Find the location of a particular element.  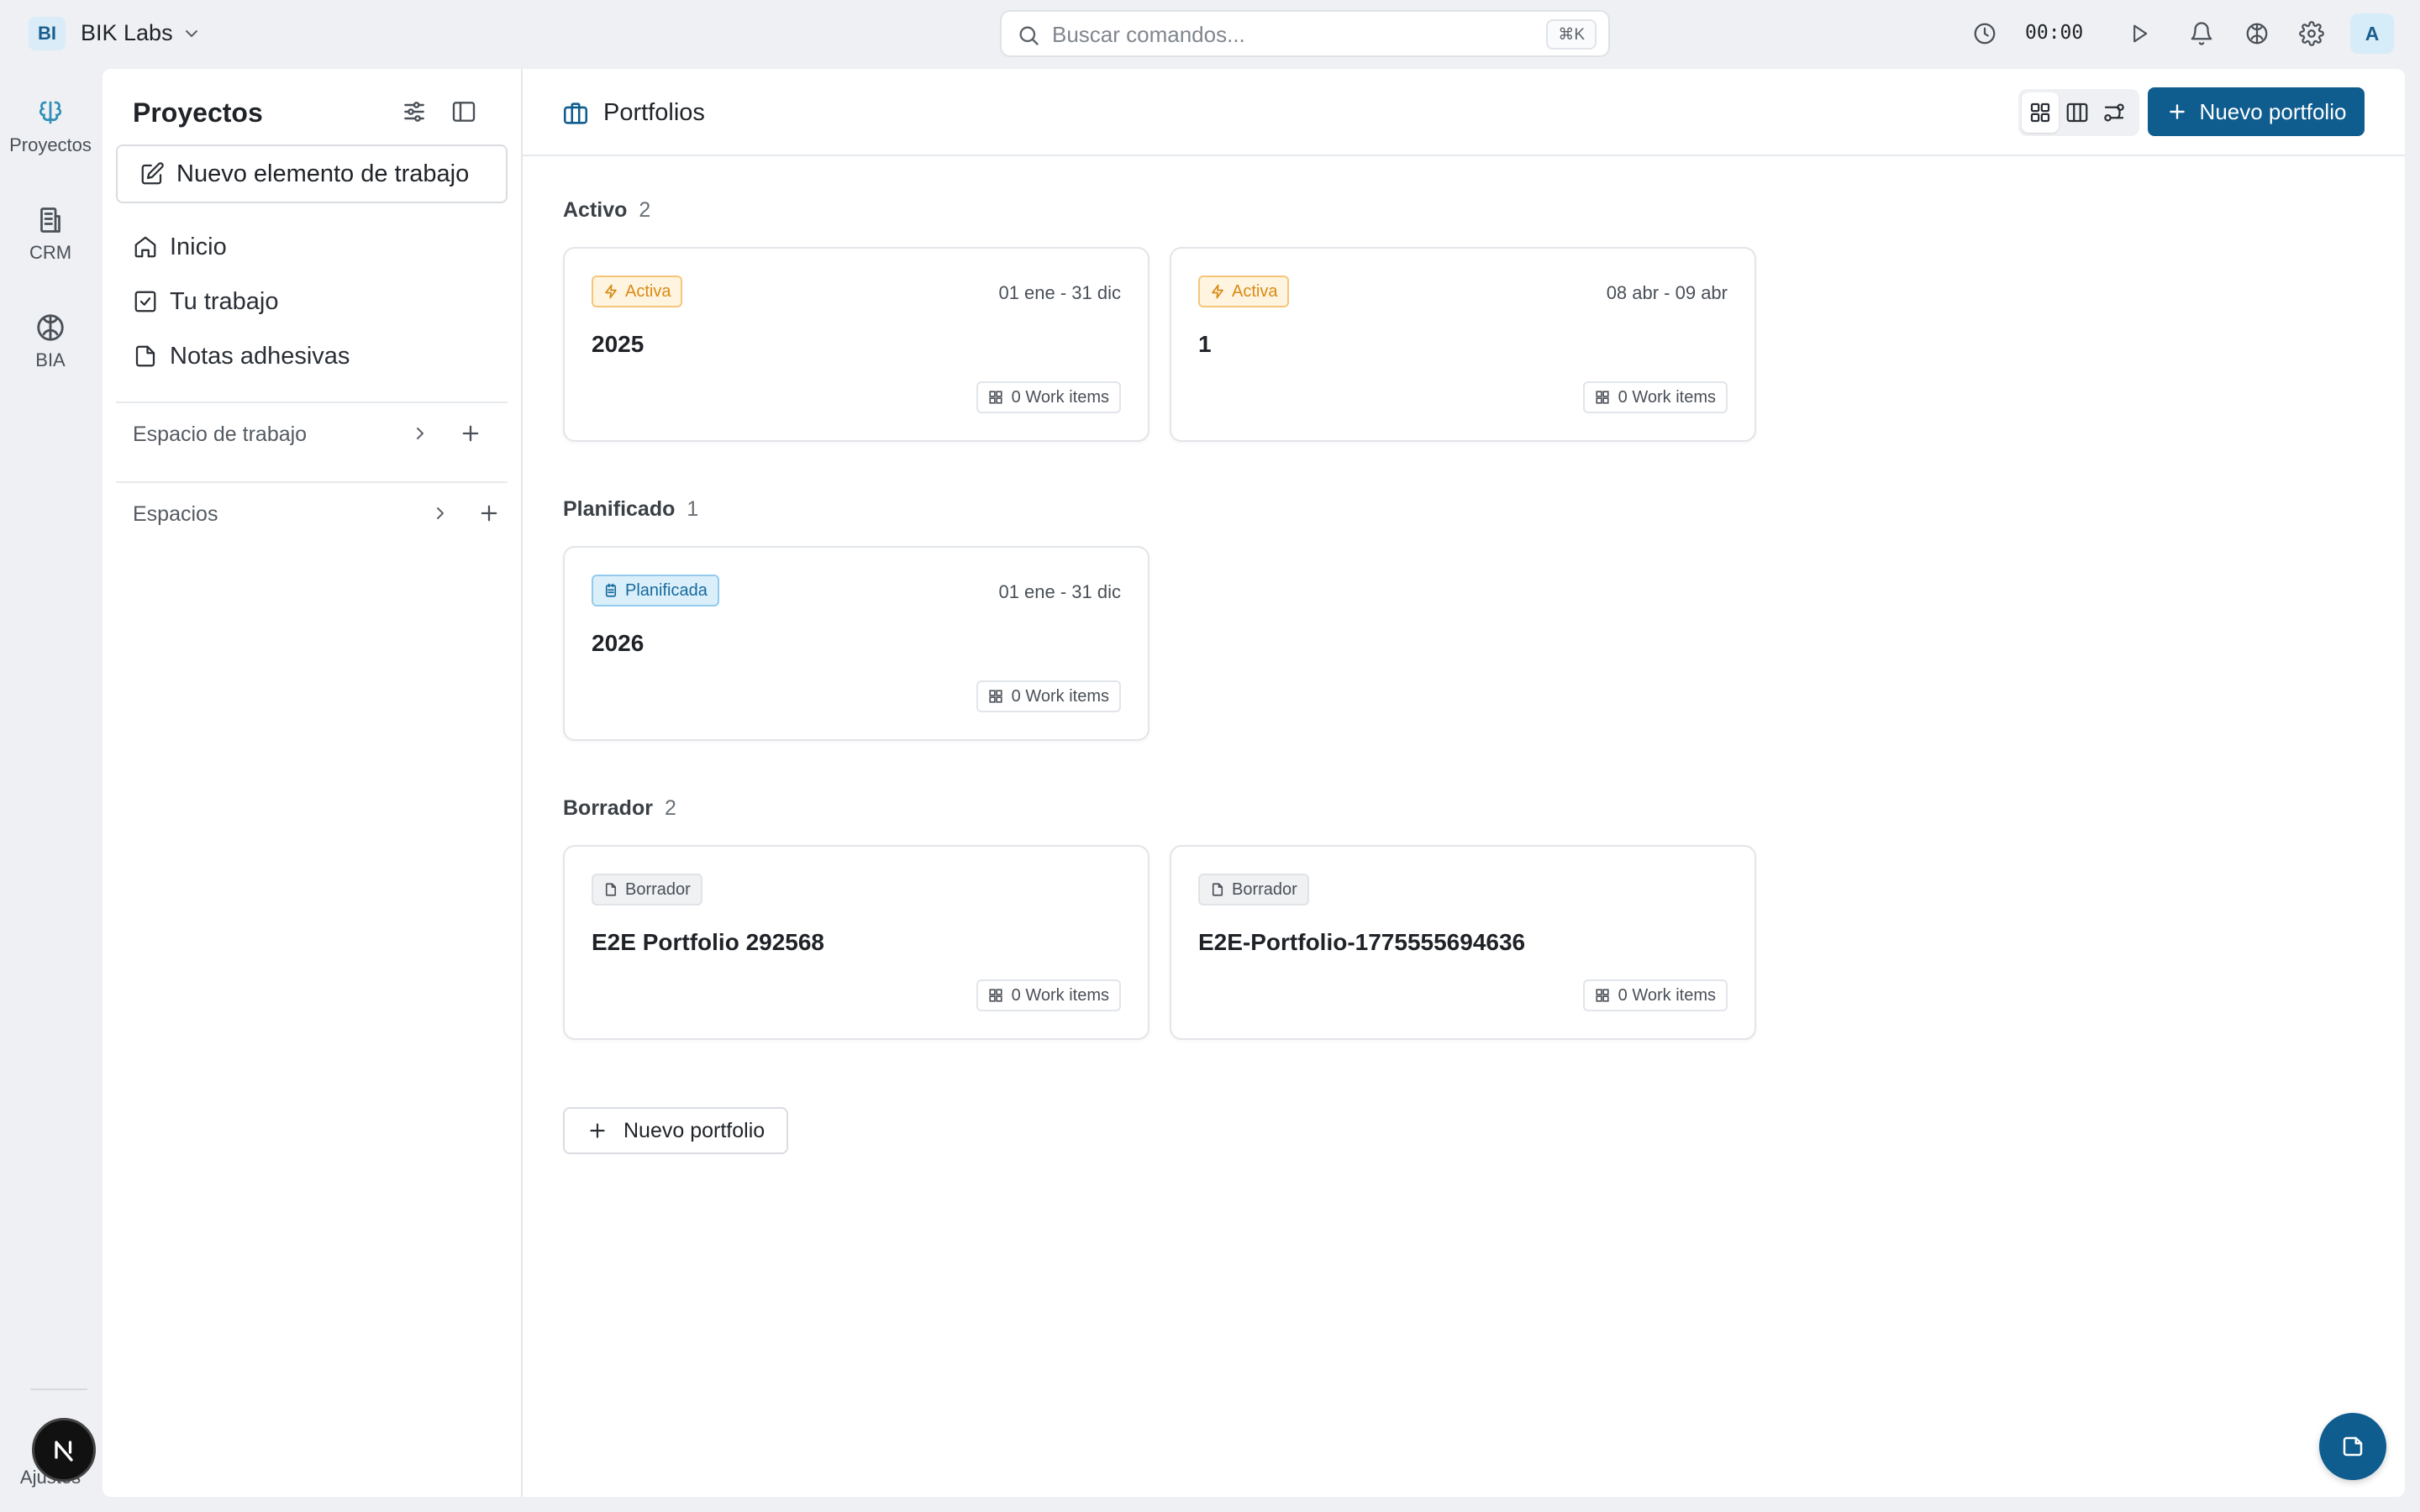

note-icon is located at coordinates (2352, 1446).